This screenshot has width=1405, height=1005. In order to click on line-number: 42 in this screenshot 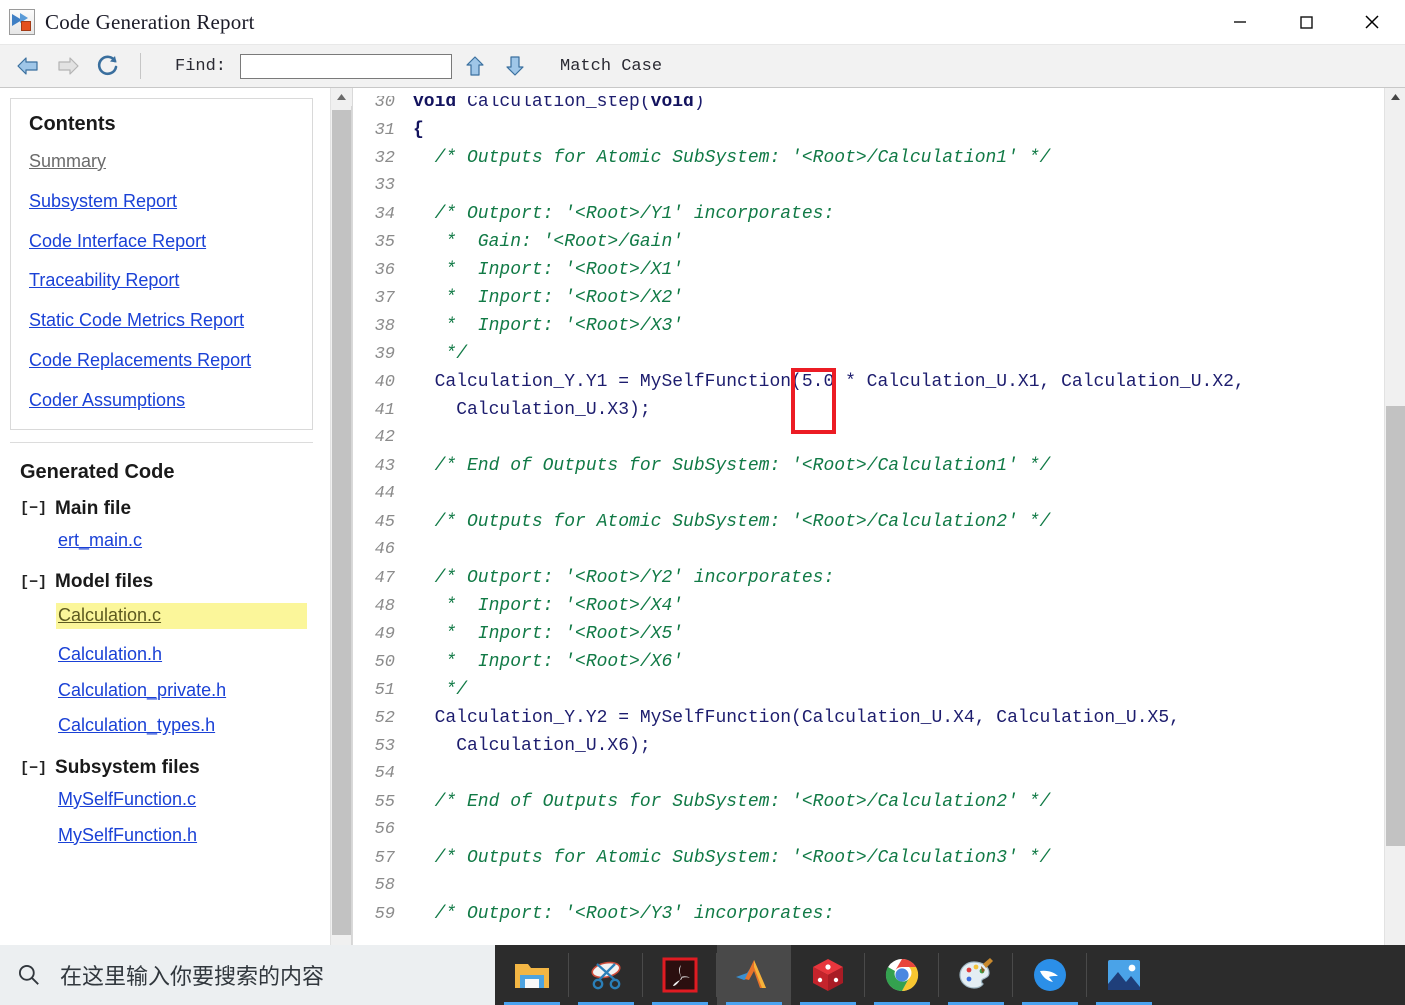, I will do `click(384, 437)`.